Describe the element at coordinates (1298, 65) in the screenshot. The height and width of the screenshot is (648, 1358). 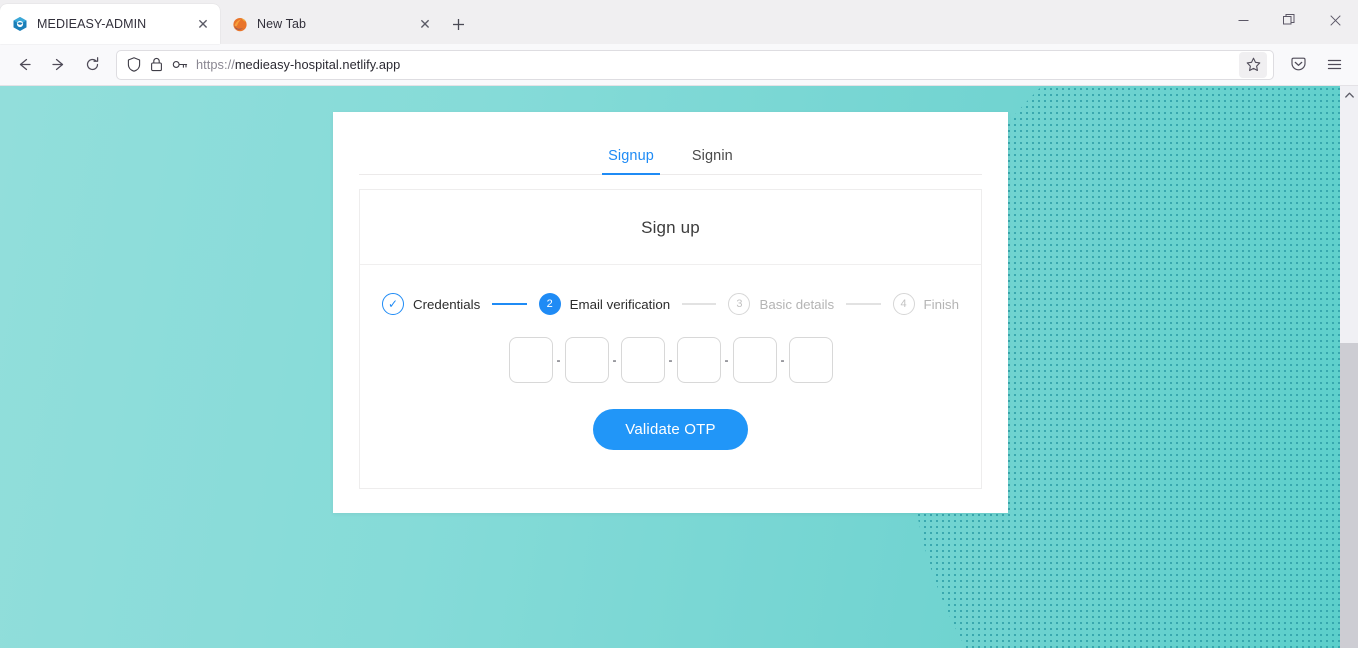
I see `pocket-icon` at that location.